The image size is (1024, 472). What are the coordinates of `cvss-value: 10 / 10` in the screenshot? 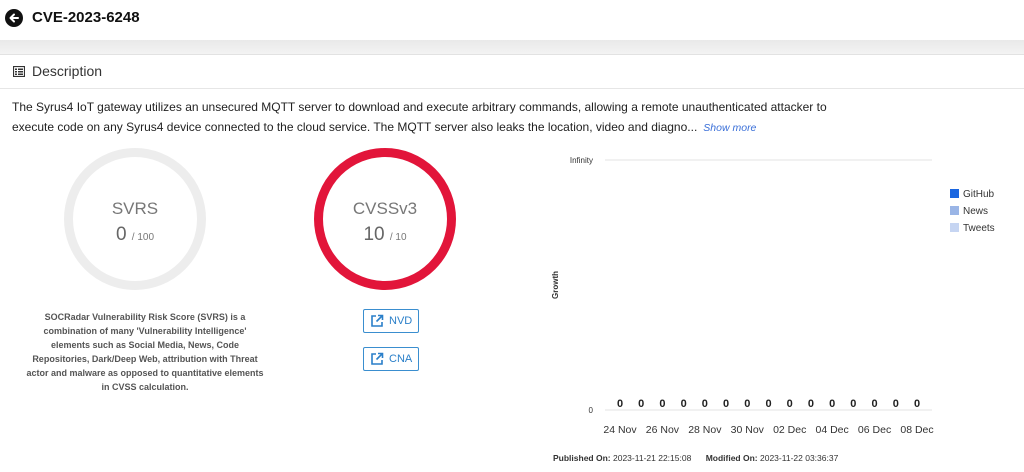 It's located at (385, 235).